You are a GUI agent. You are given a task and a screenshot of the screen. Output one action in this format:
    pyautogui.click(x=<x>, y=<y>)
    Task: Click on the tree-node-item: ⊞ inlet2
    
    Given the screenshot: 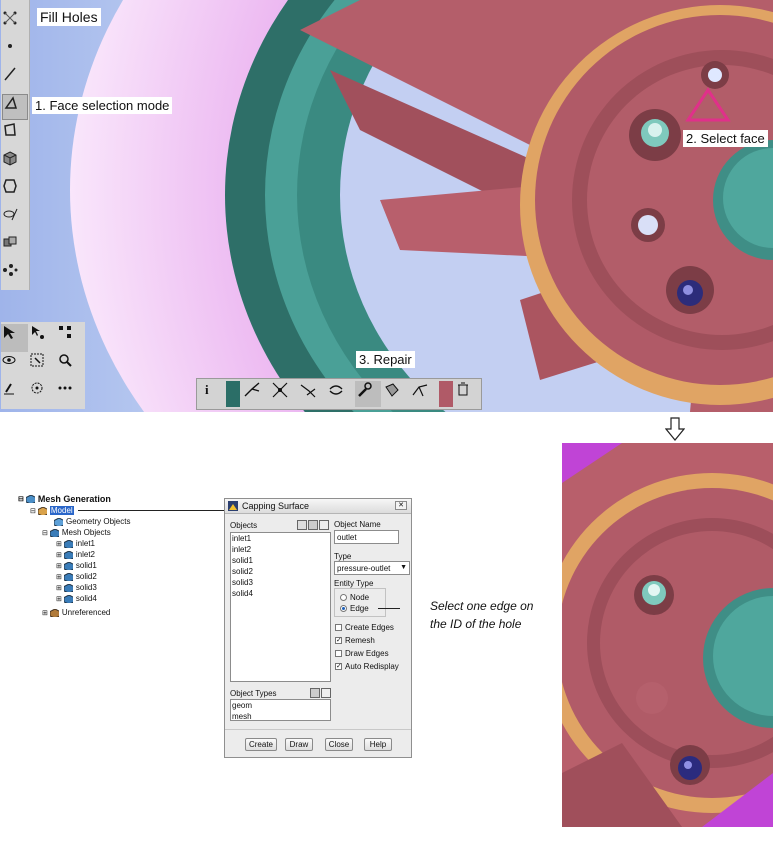 What is the action you would take?
    pyautogui.click(x=75, y=554)
    